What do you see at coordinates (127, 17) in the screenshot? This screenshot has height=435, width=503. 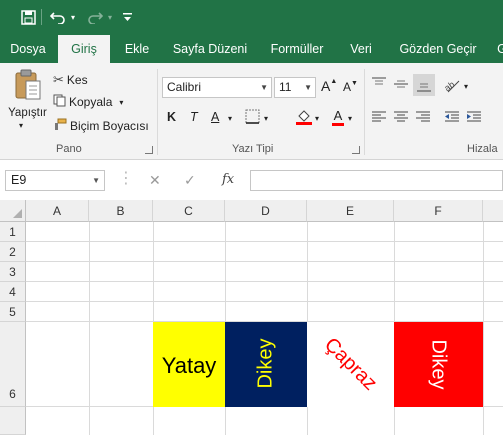 I see `customize-toolbar-icon` at bounding box center [127, 17].